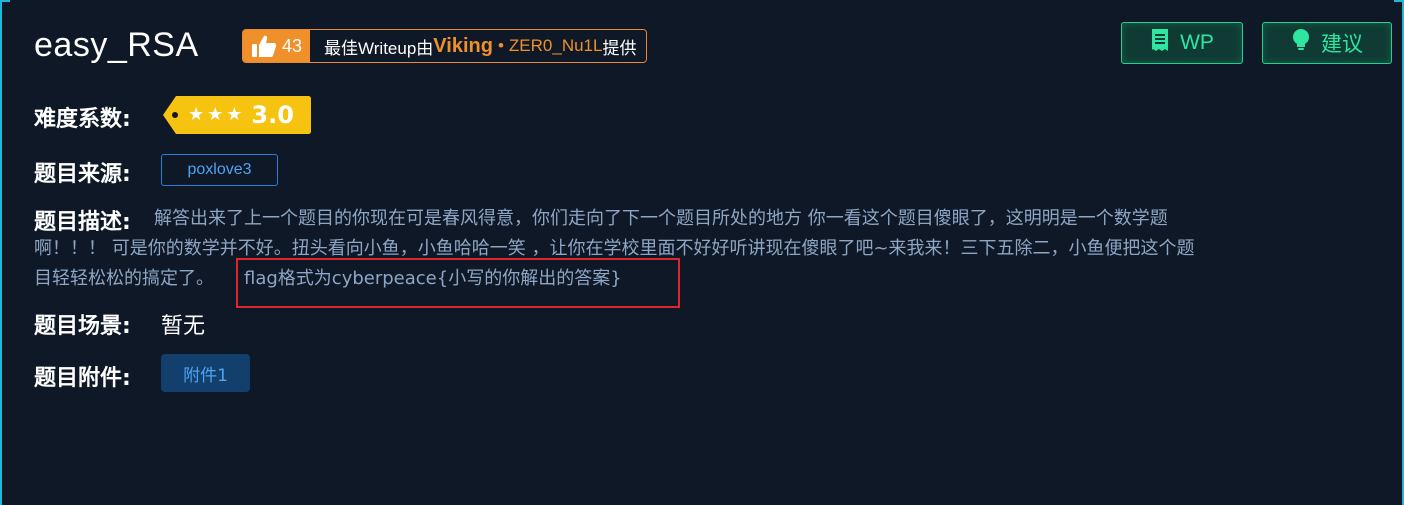  What do you see at coordinates (82, 378) in the screenshot?
I see `attachments-label: 题目附件:` at bounding box center [82, 378].